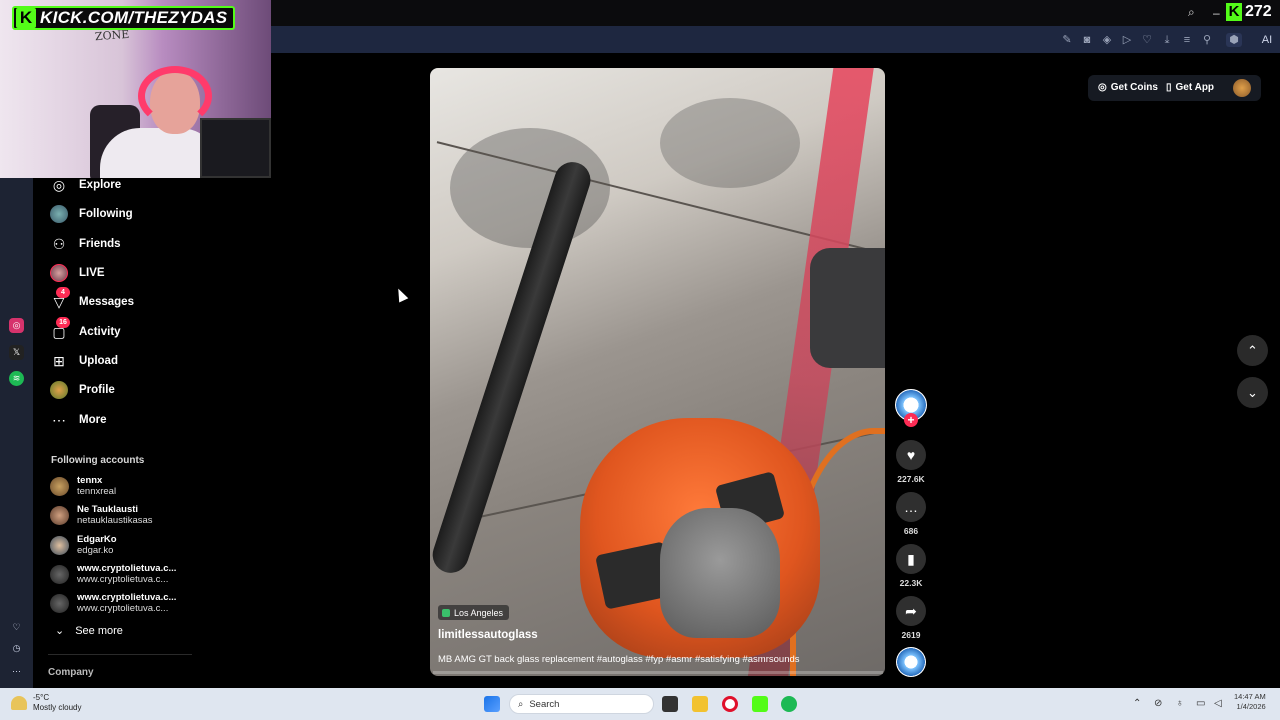 The width and height of the screenshot is (1280, 720). I want to click on like-action: ♥ 227.6K, so click(911, 462).